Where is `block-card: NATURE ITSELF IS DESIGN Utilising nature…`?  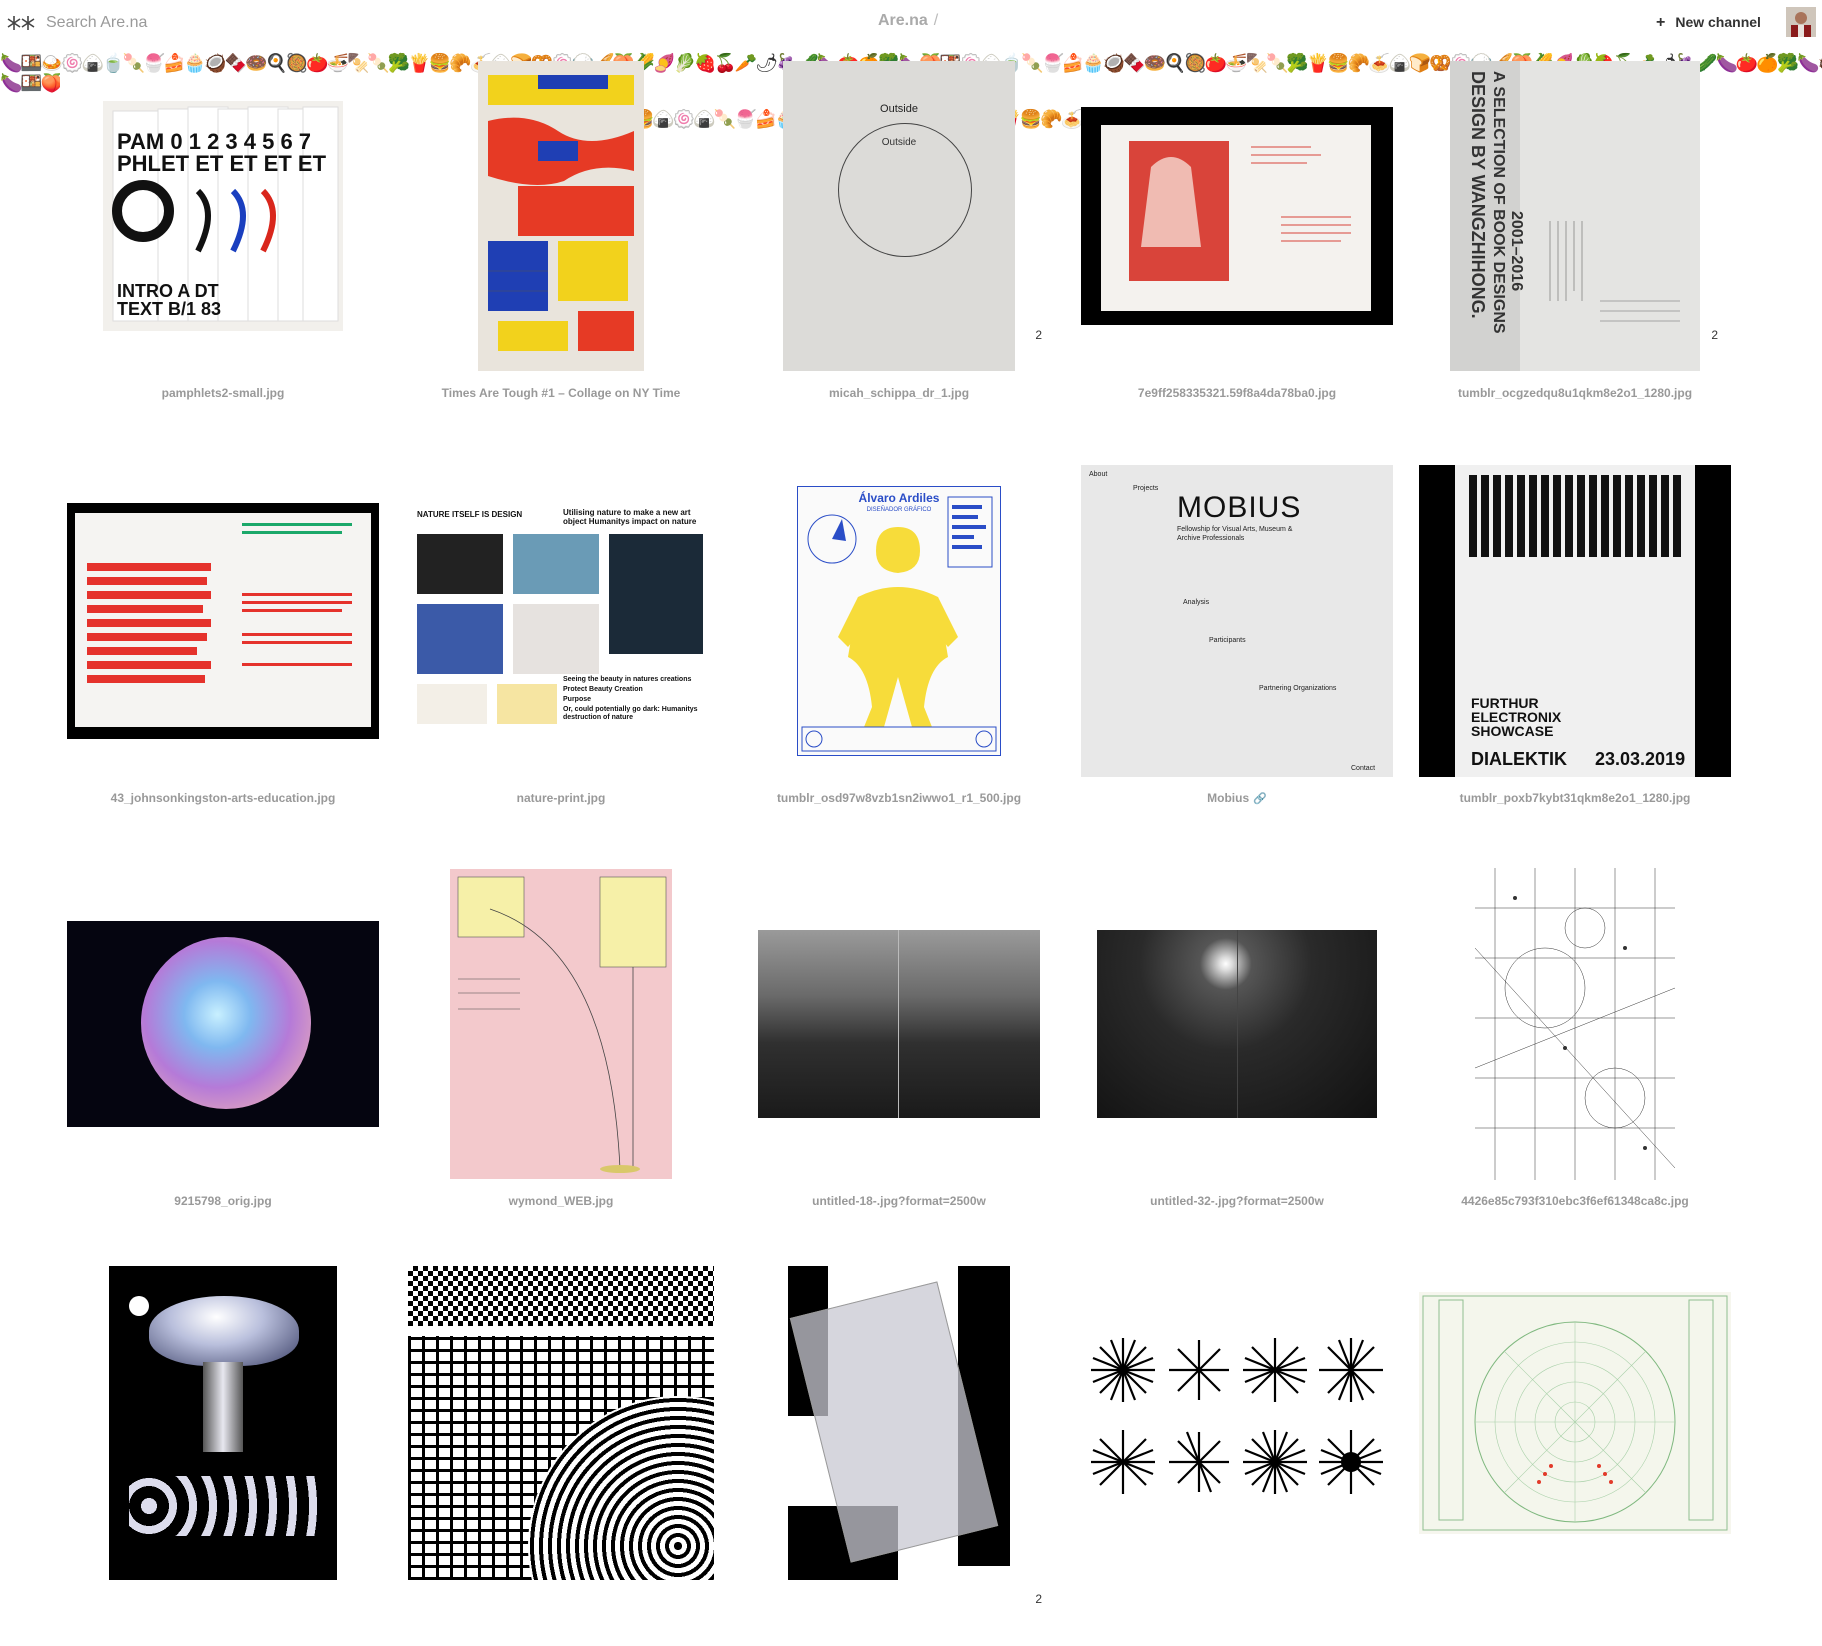 block-card: NATURE ITSELF IS DESIGN Utilising nature… is located at coordinates (561, 651).